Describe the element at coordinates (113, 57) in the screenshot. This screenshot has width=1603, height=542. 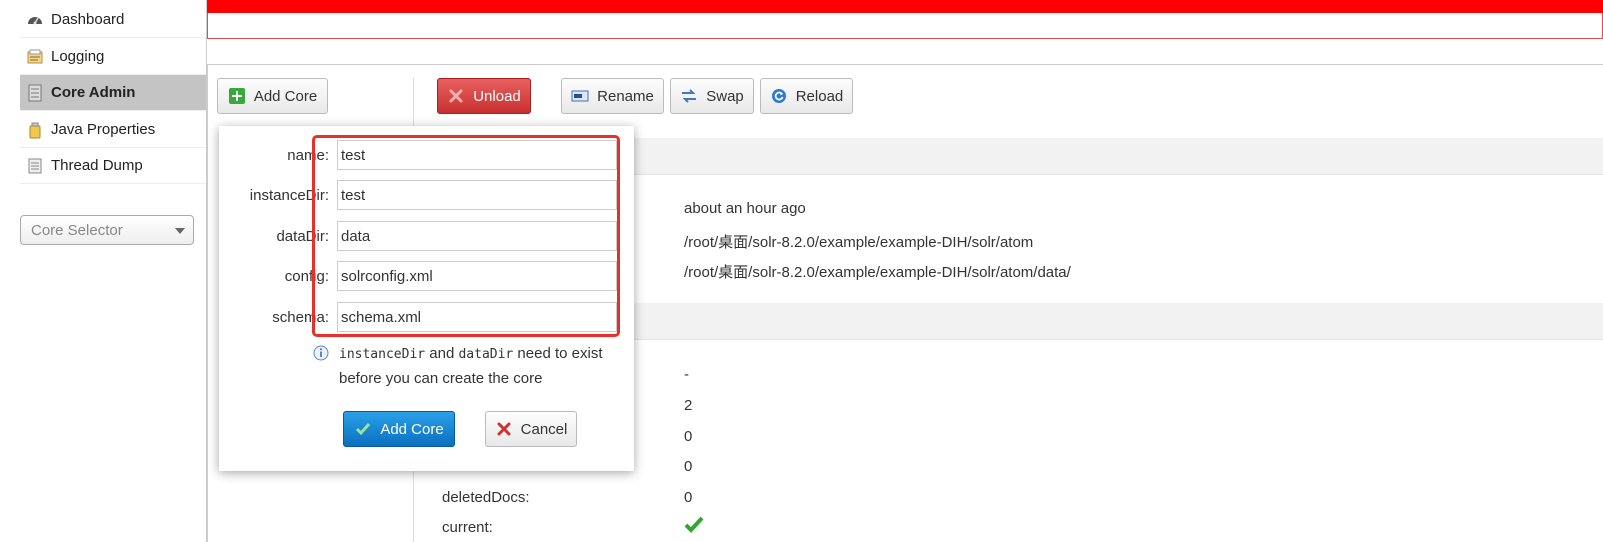
I see `sidebar-item-logging: Logging` at that location.